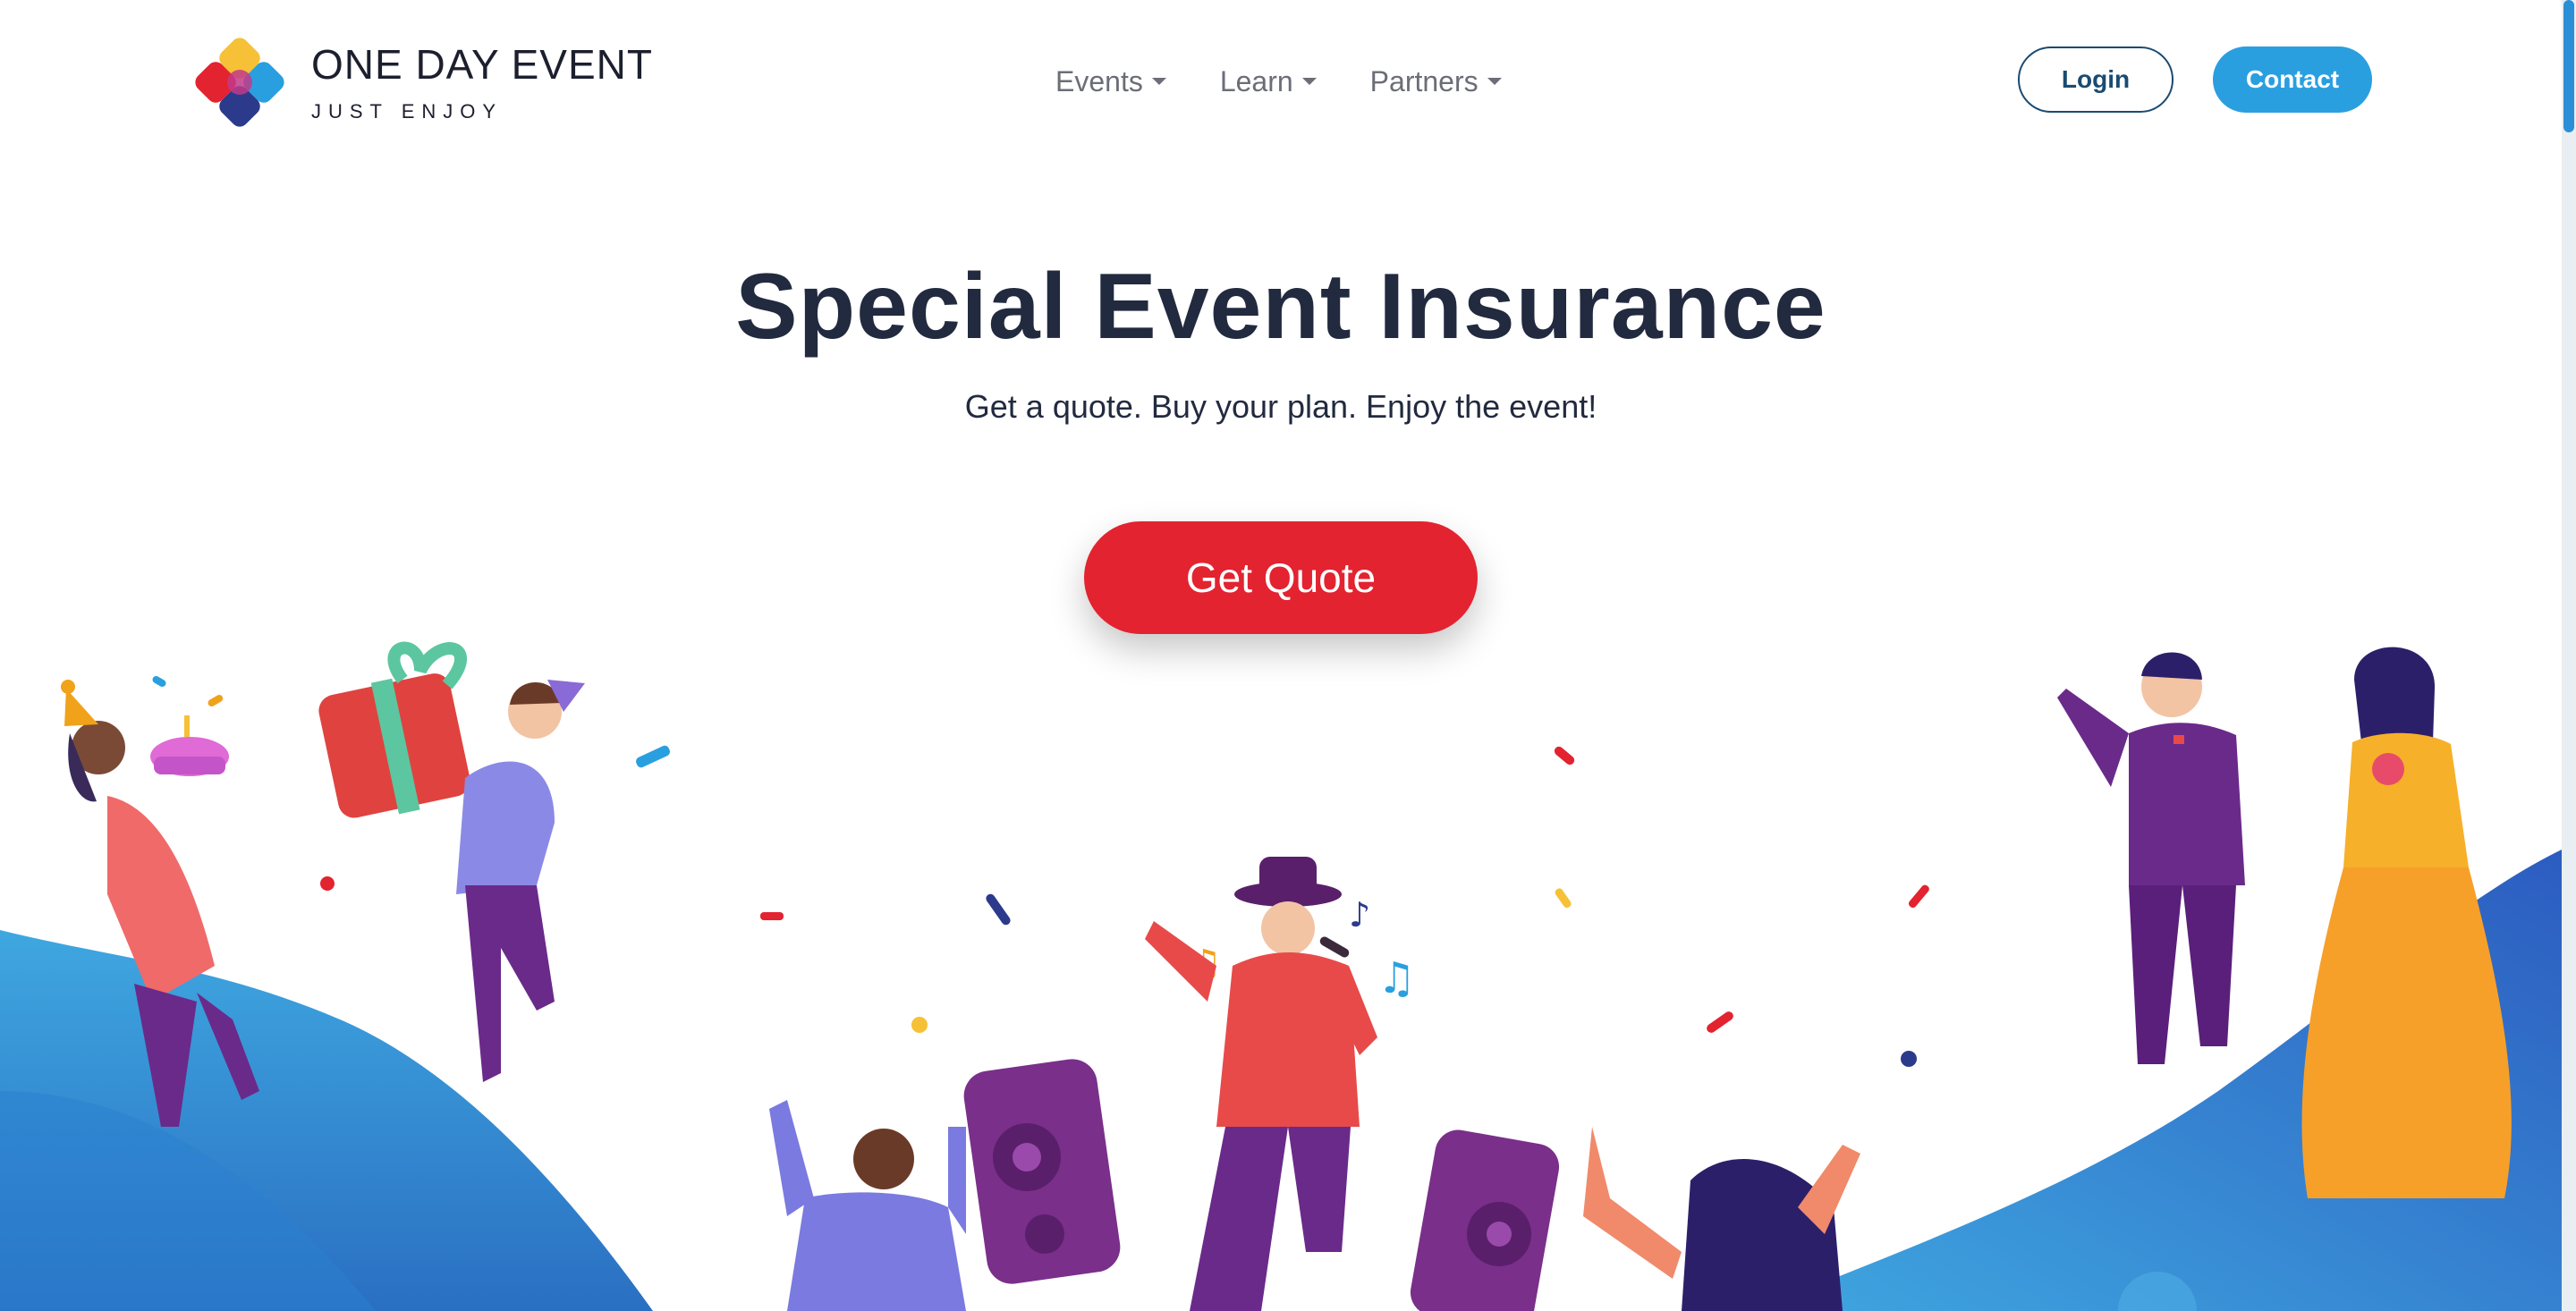 This screenshot has height=1311, width=2576. Describe the element at coordinates (1256, 80) in the screenshot. I see `nav-item-label: Learn` at that location.